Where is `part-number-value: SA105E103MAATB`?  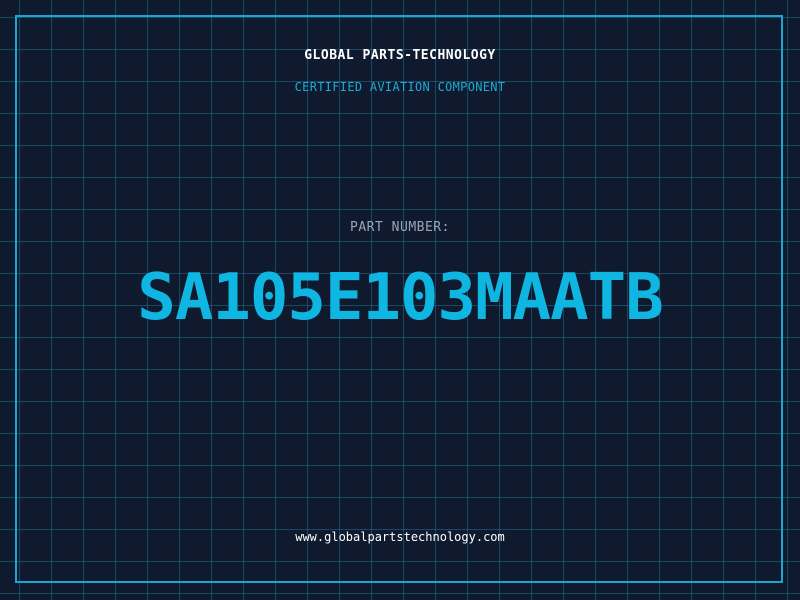 part-number-value: SA105E103MAATB is located at coordinates (400, 298).